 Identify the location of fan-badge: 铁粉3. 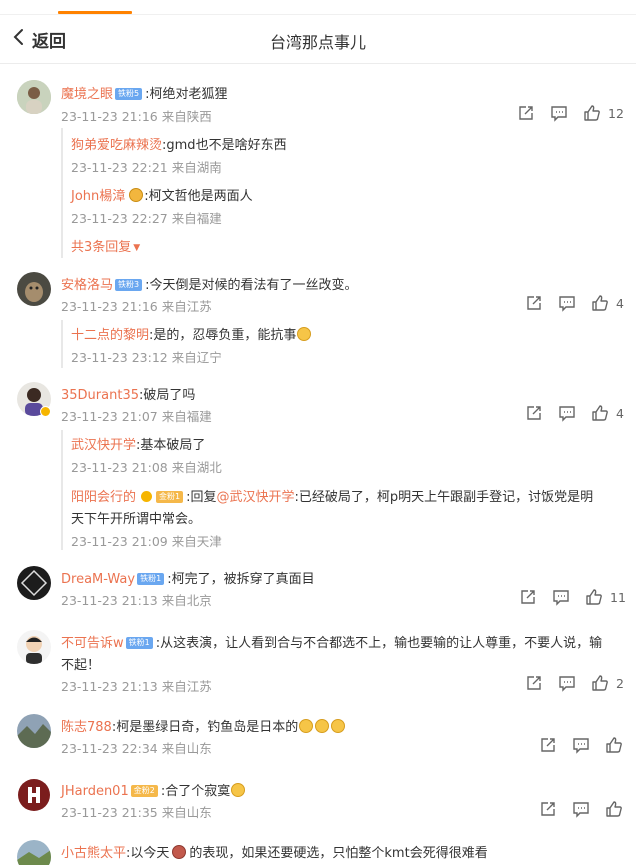
(129, 285).